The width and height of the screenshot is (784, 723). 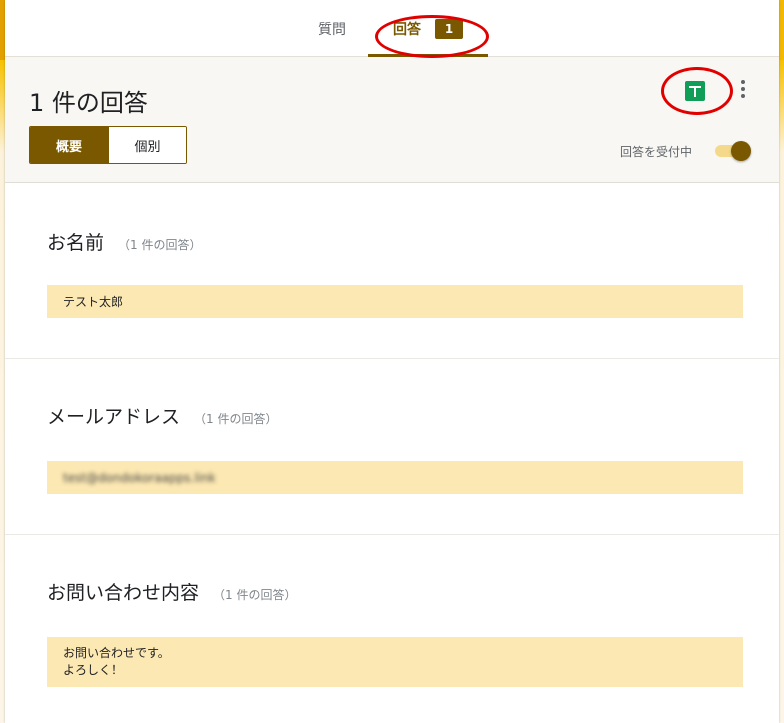 I want to click on tab-responses: 回答 1, so click(x=428, y=28).